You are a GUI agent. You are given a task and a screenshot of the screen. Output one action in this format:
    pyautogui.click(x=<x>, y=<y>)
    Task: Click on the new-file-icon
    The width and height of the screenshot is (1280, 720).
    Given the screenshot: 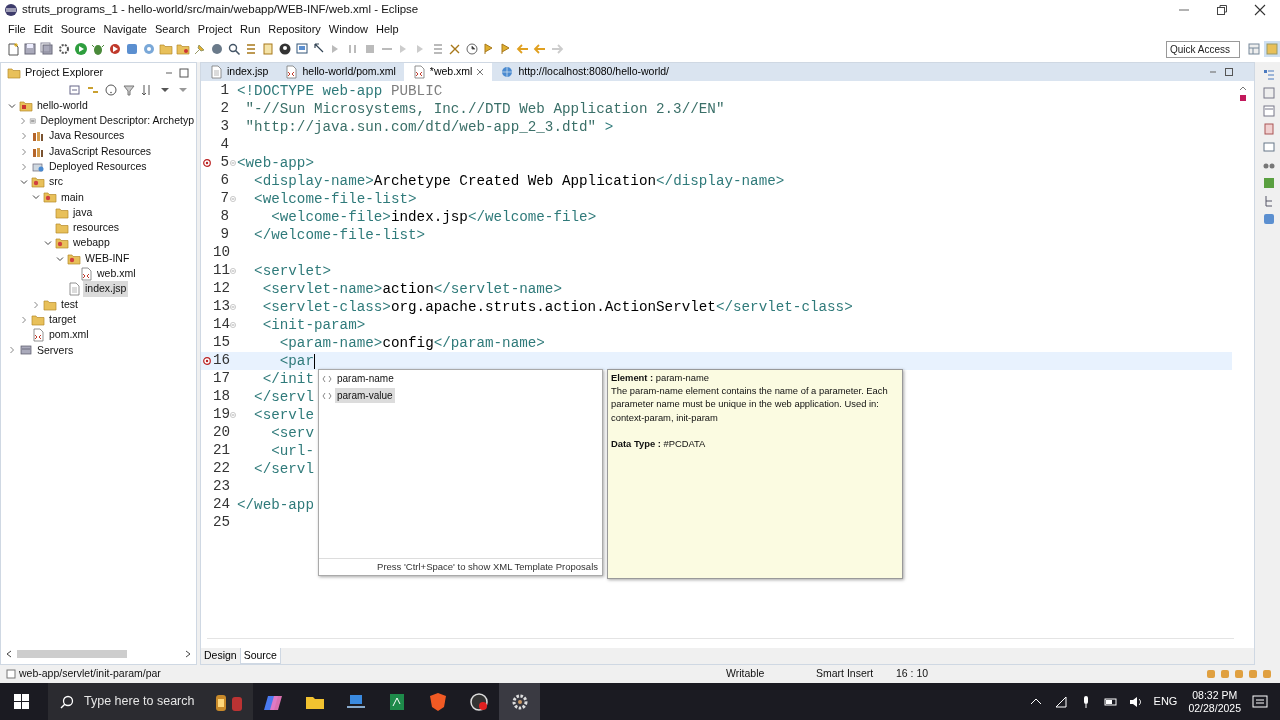 What is the action you would take?
    pyautogui.click(x=13, y=49)
    